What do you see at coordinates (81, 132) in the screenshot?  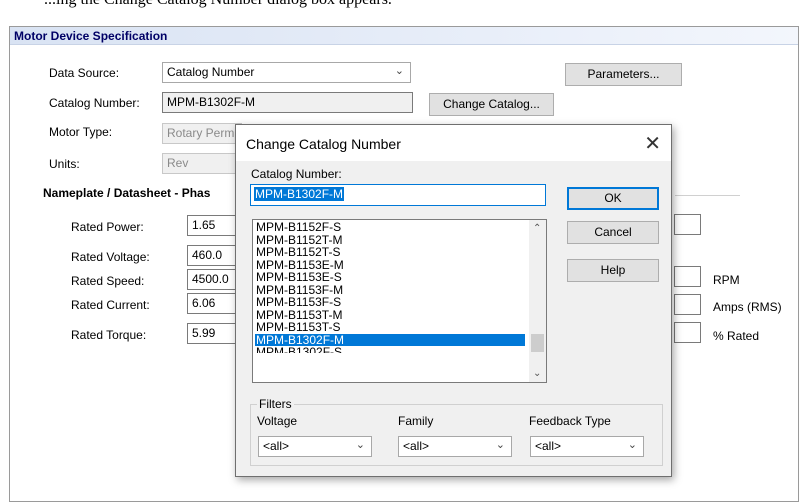 I see `motor-type-label: Motor Type:` at bounding box center [81, 132].